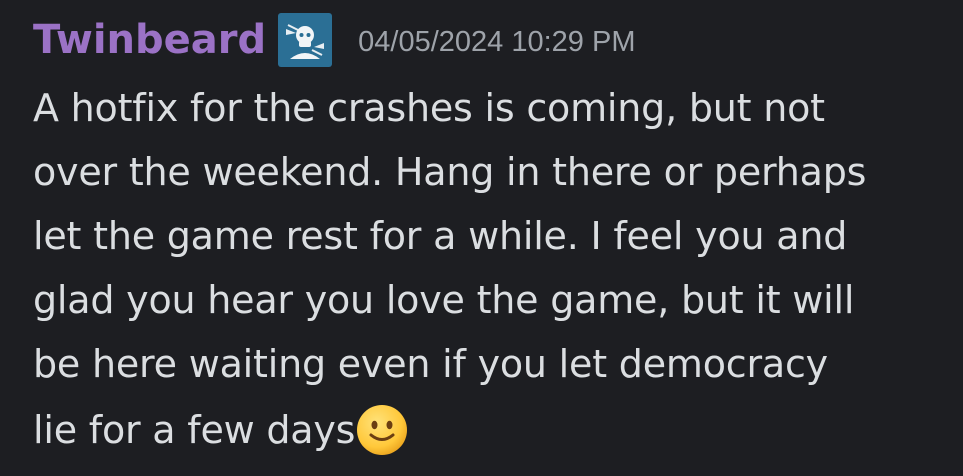 This screenshot has height=476, width=963. What do you see at coordinates (194, 430) in the screenshot?
I see `message-line: lie for a few days` at bounding box center [194, 430].